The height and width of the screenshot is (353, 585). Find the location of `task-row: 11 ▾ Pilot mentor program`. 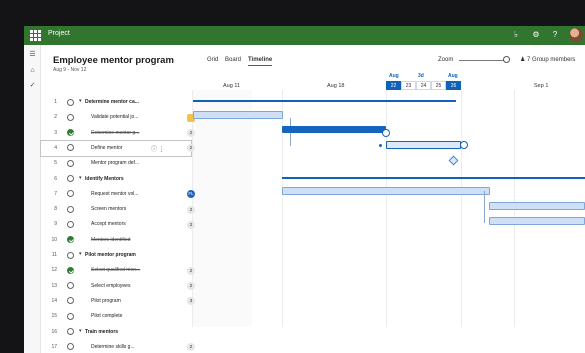

task-row: 11 ▾ Pilot mentor program is located at coordinates (116, 255).